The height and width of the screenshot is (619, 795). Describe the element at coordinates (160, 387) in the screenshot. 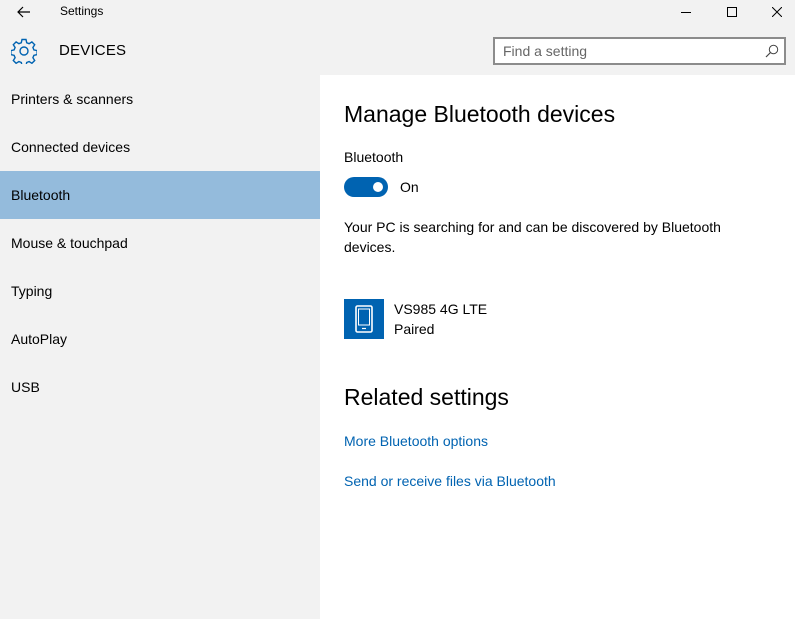

I see `sidebar-item-usb: USB` at that location.